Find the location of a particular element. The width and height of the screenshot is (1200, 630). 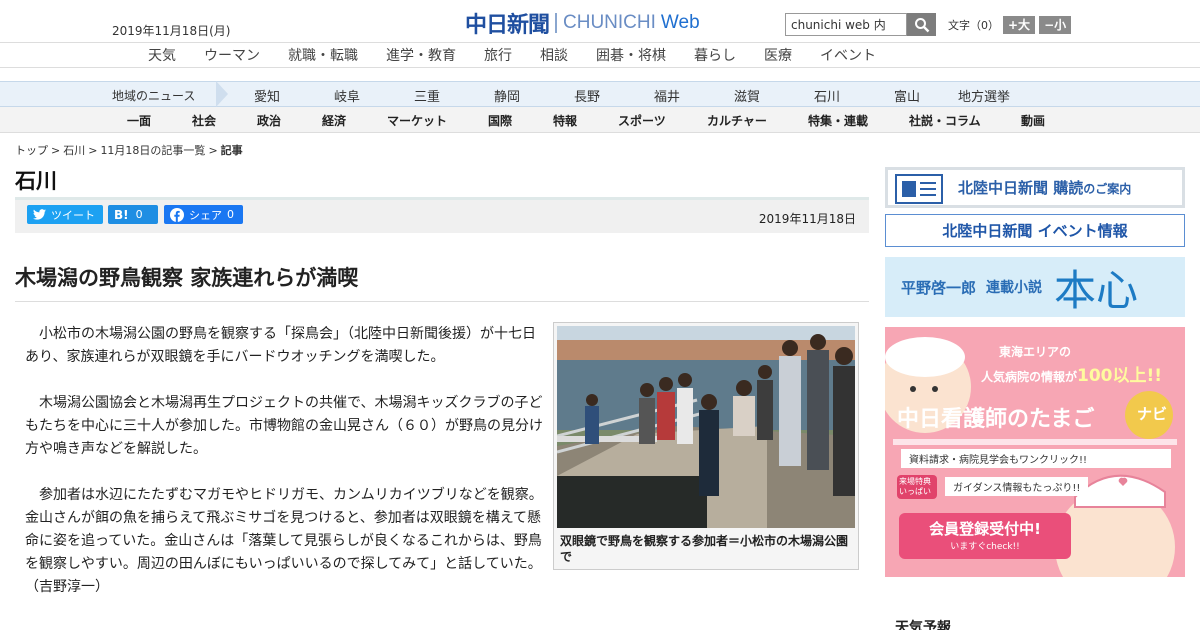

tweet-button: ツイート is located at coordinates (65, 214).